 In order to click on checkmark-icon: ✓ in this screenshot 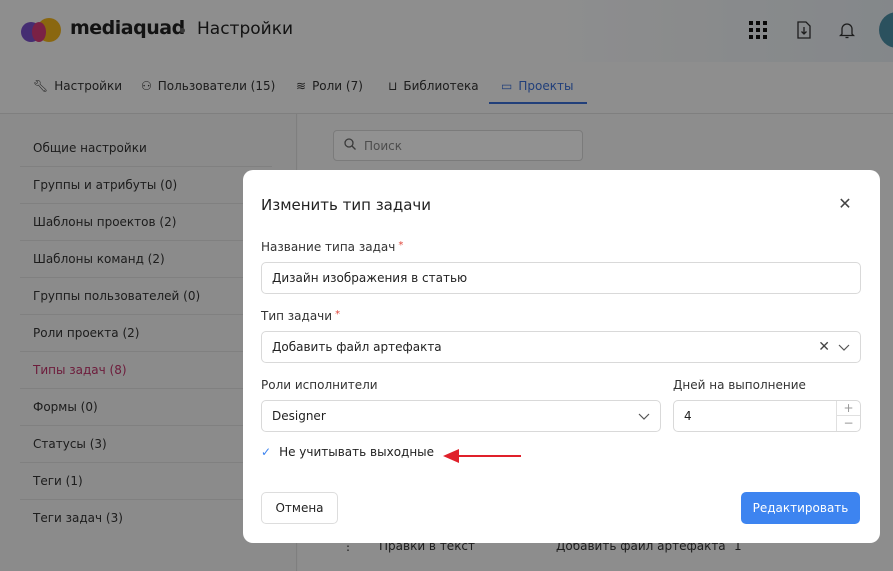, I will do `click(266, 452)`.